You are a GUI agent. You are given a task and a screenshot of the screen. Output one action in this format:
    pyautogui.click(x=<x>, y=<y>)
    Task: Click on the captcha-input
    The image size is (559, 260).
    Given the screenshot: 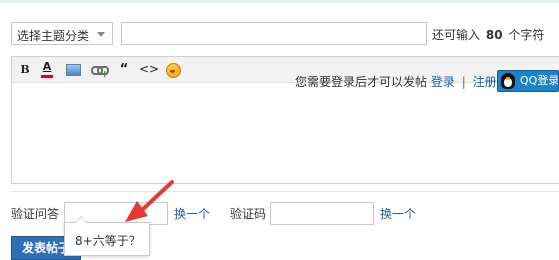 What is the action you would take?
    pyautogui.click(x=322, y=213)
    